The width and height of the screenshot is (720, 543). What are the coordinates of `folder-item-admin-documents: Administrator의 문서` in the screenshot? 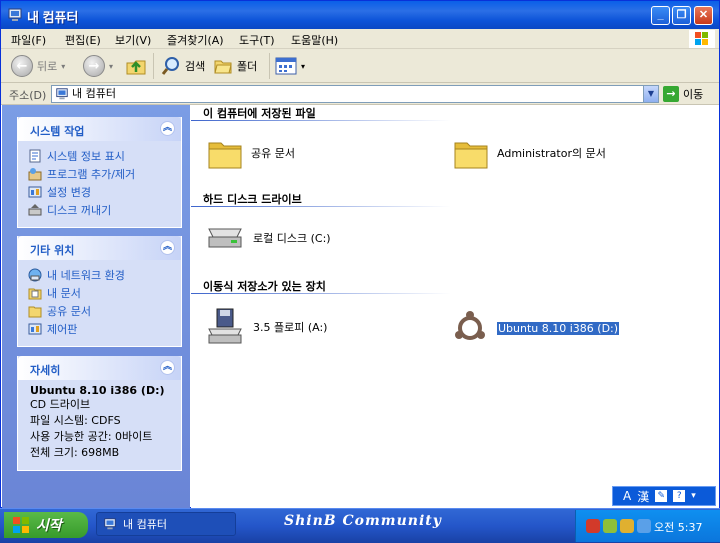 It's located at (529, 153).